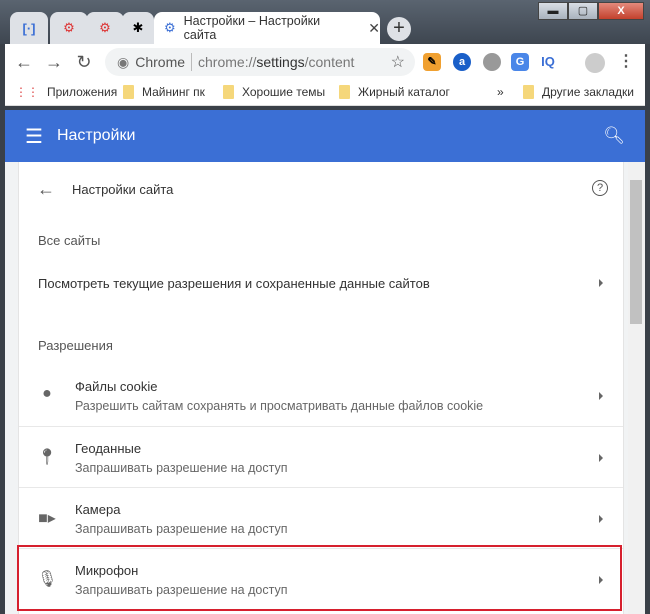 This screenshot has width=650, height=614. Describe the element at coordinates (47, 518) in the screenshot. I see `camera-icon: ■▸` at that location.